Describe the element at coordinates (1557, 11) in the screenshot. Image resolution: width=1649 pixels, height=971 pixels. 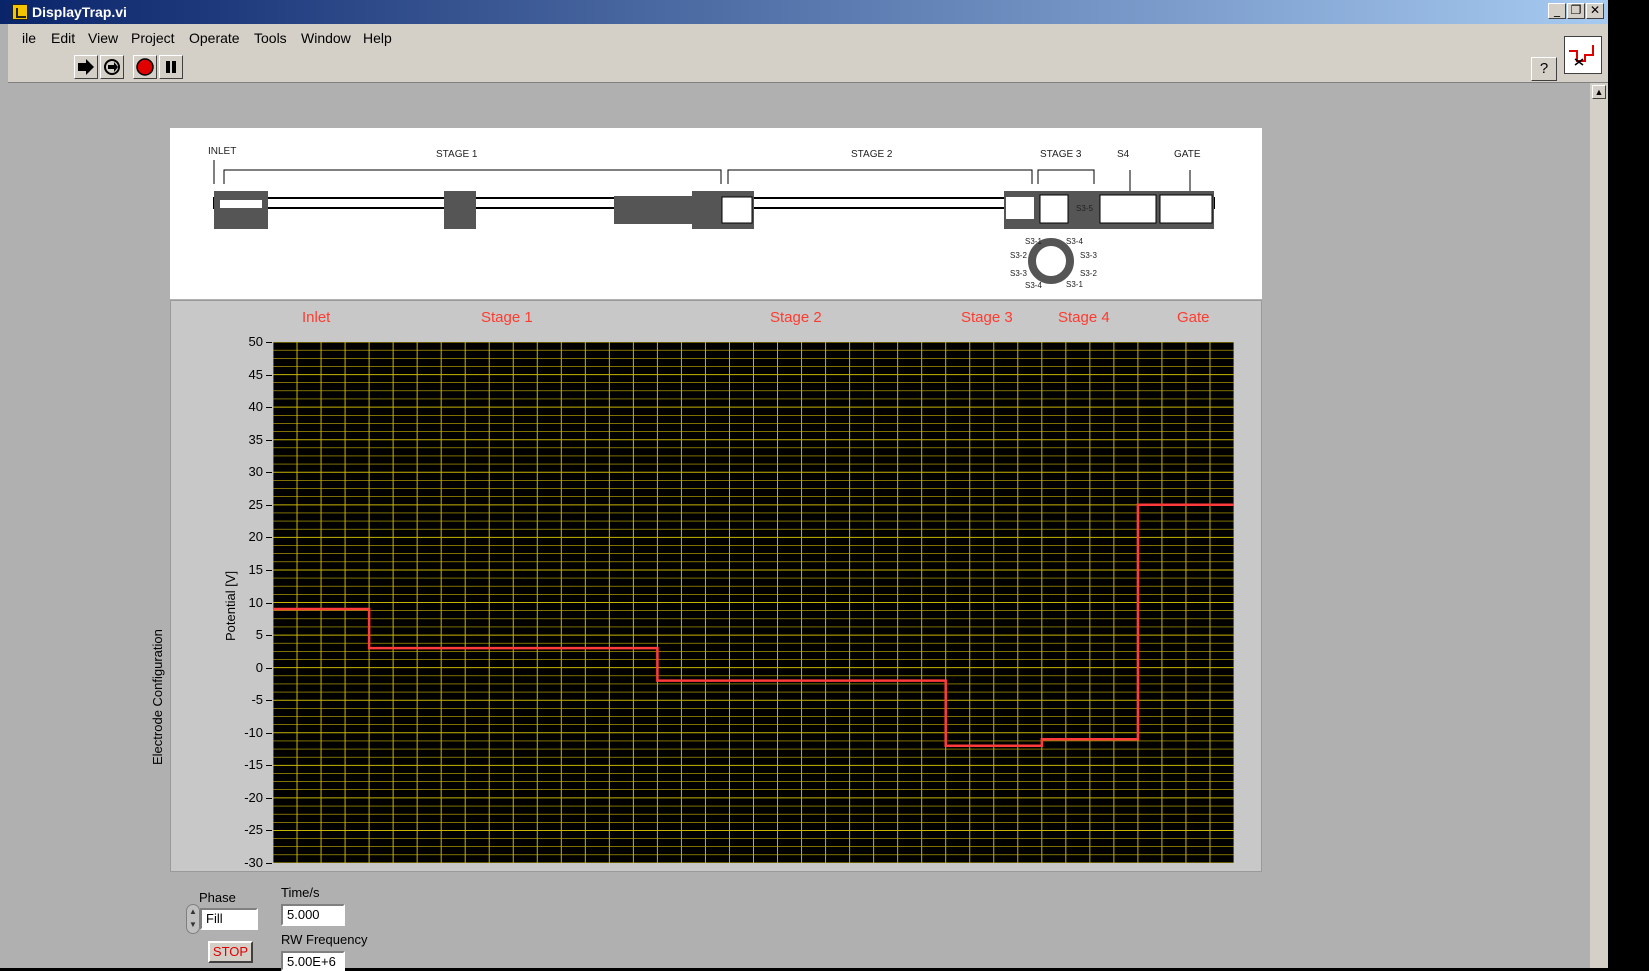
I see `minimize-button: _` at that location.